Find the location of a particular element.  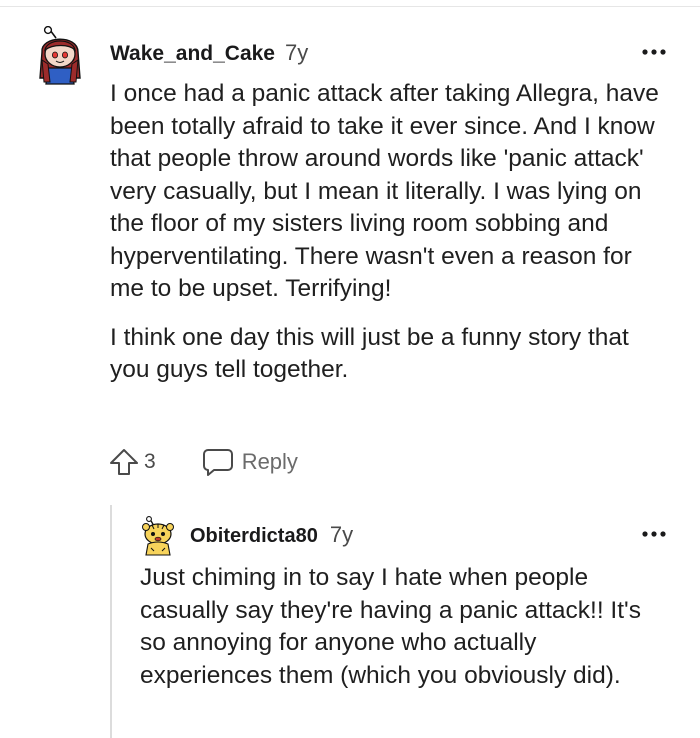

vote-count: 3 is located at coordinates (150, 461).